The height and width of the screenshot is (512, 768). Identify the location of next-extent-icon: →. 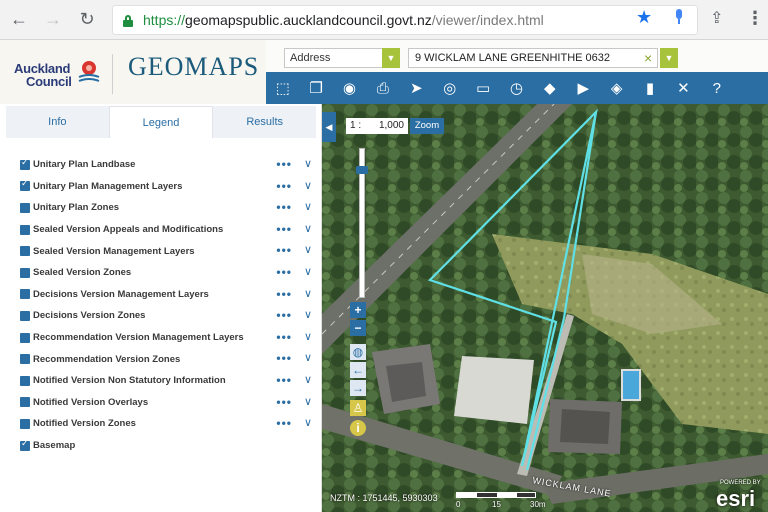
(358, 388).